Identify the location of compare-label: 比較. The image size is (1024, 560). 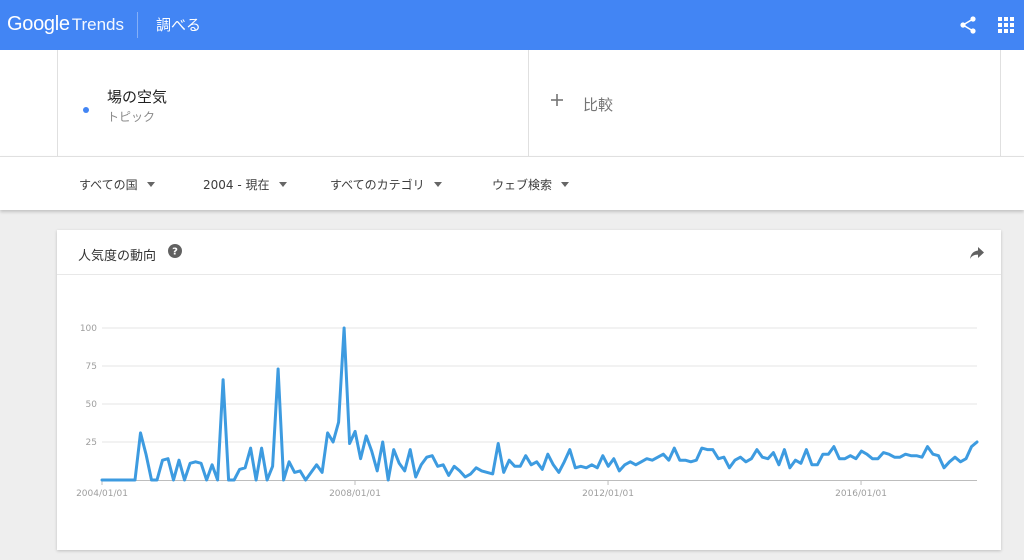
(598, 105).